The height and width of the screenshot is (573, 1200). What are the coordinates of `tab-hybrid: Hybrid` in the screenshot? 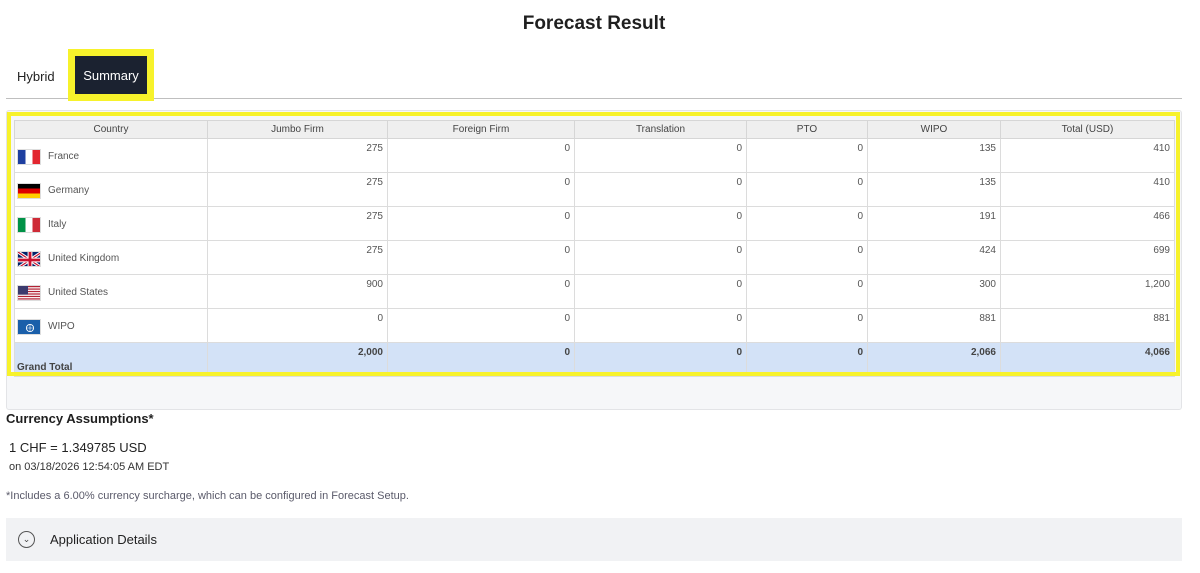 It's located at (36, 76).